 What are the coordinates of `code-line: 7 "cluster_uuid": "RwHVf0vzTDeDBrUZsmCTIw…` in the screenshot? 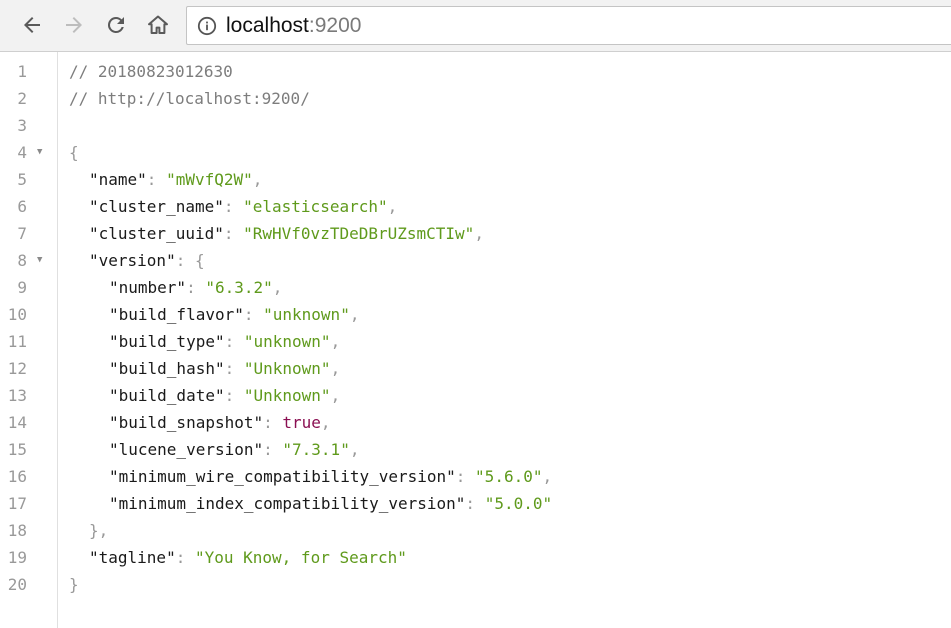 It's located at (475, 233).